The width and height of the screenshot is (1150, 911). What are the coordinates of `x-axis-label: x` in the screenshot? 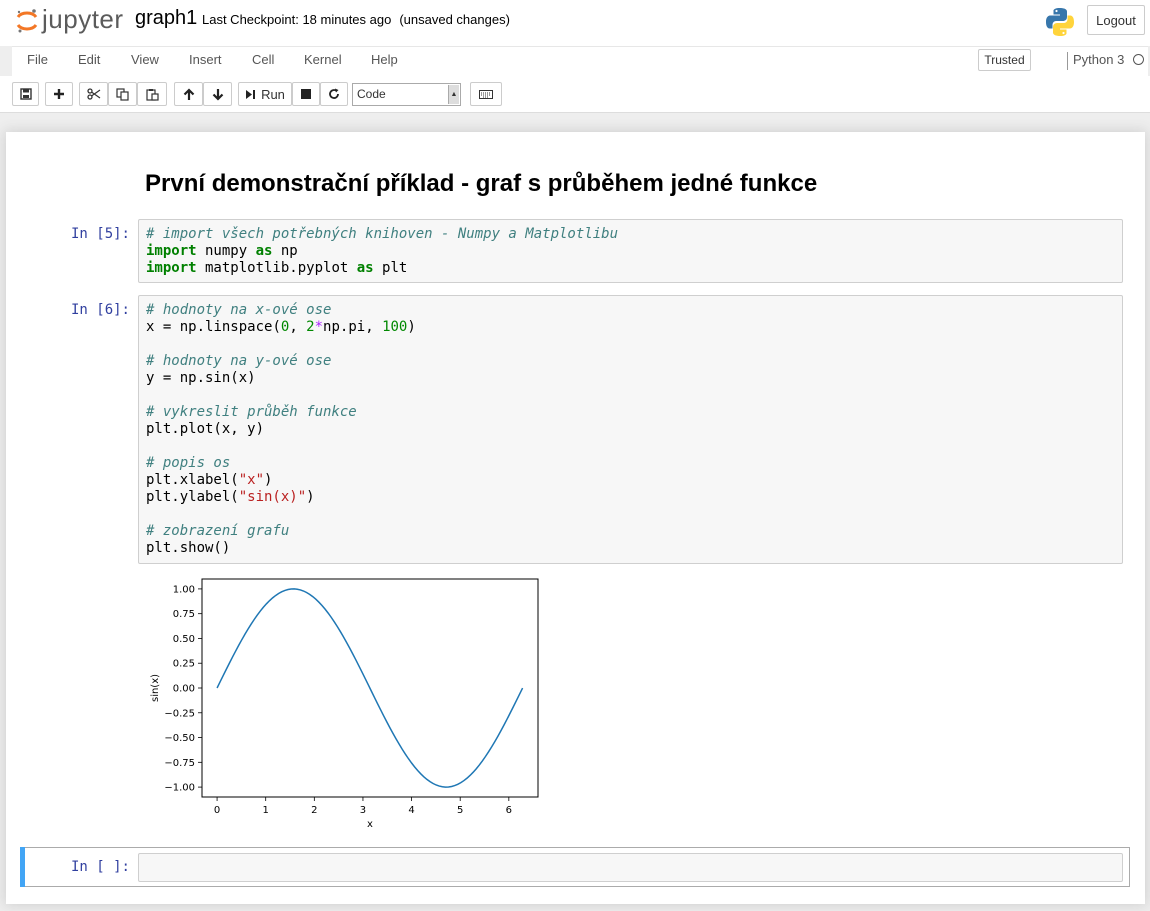 It's located at (370, 824).